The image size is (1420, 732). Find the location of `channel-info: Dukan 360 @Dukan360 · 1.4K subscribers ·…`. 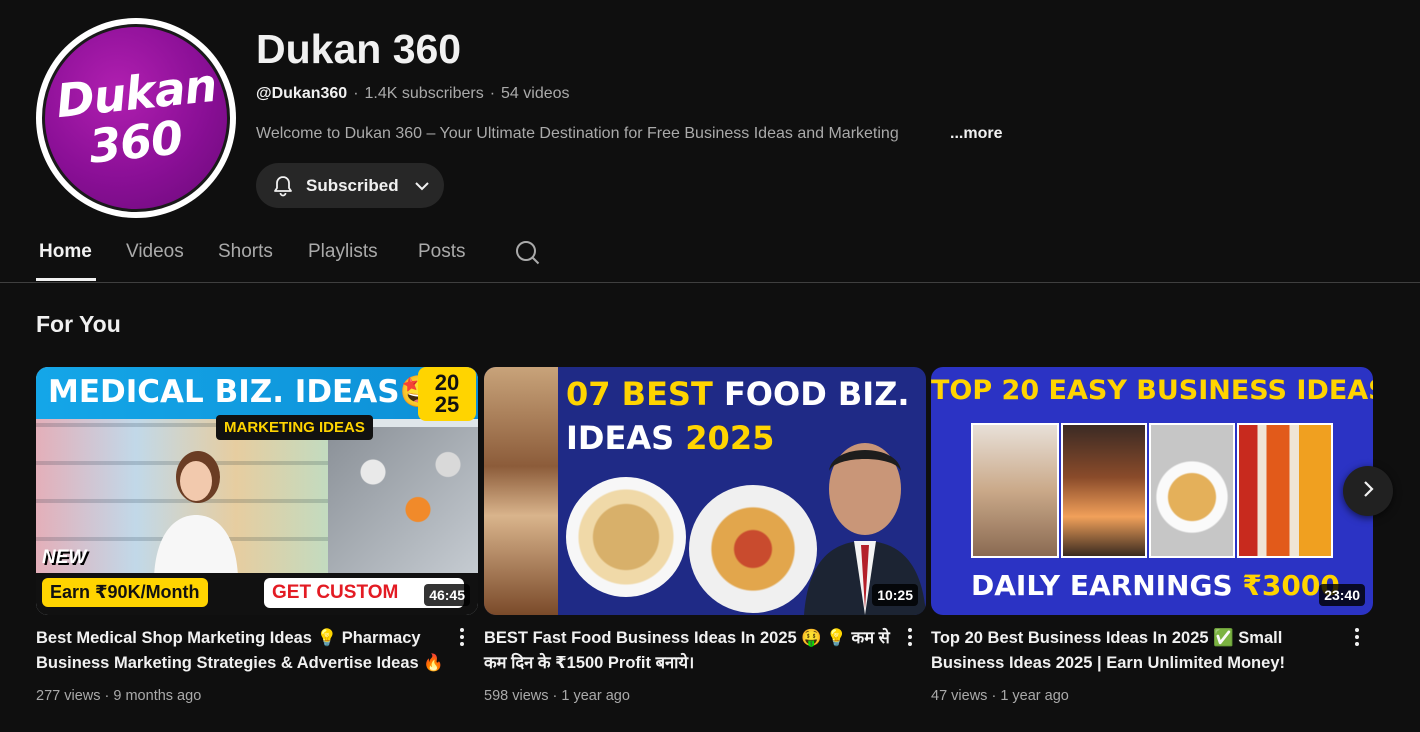

channel-info: Dukan 360 @Dukan360 · 1.4K subscribers ·… is located at coordinates (706, 85).